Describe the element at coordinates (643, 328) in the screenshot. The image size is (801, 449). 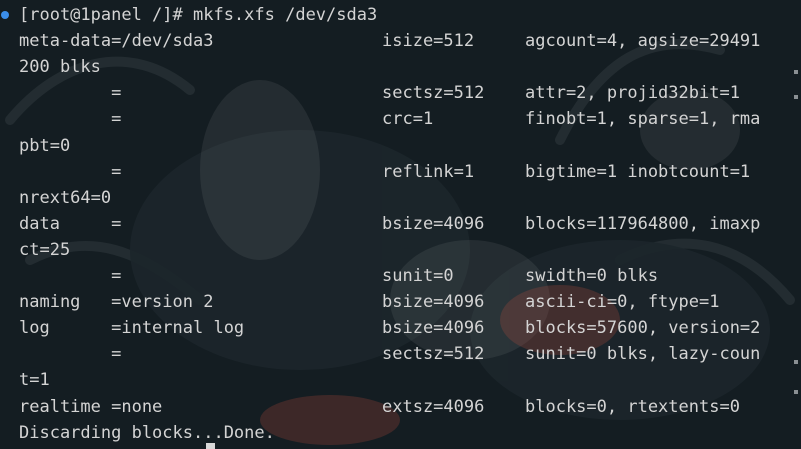
I see `line-detail: blocks=57600, version=2` at that location.